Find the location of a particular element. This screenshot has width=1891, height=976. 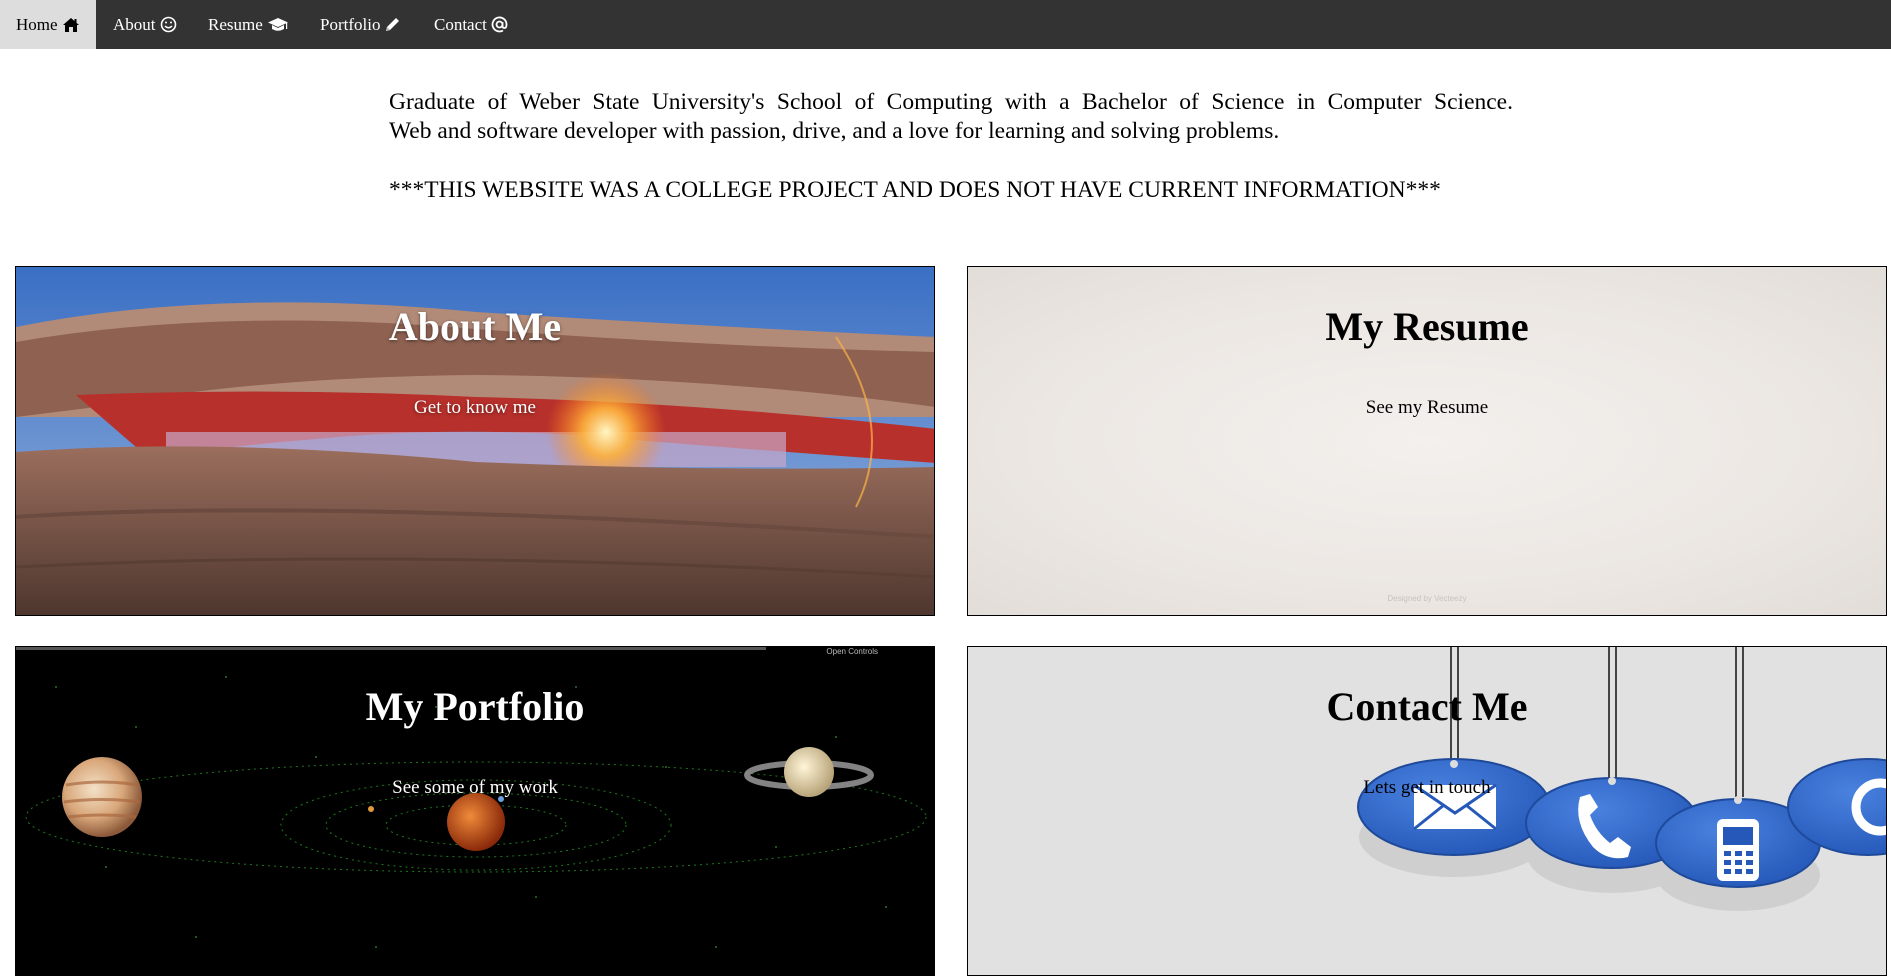

nav-about: About is located at coordinates (145, 24).